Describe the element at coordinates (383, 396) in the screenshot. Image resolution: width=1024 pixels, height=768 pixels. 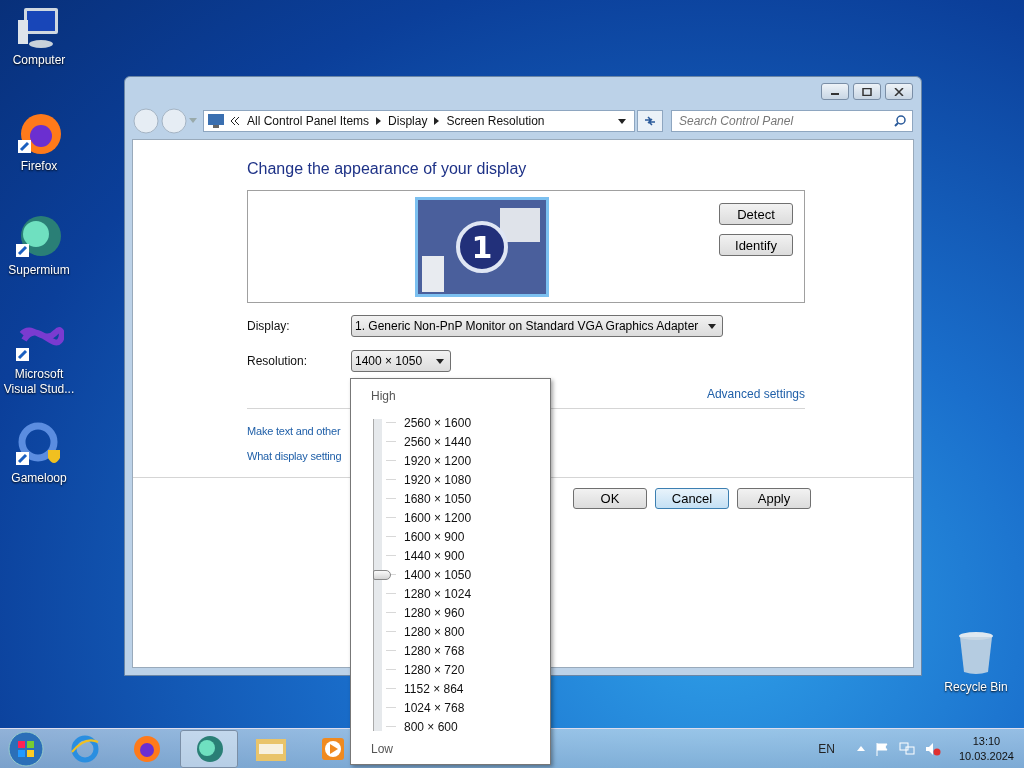
I see `slider-end-label: High` at that location.